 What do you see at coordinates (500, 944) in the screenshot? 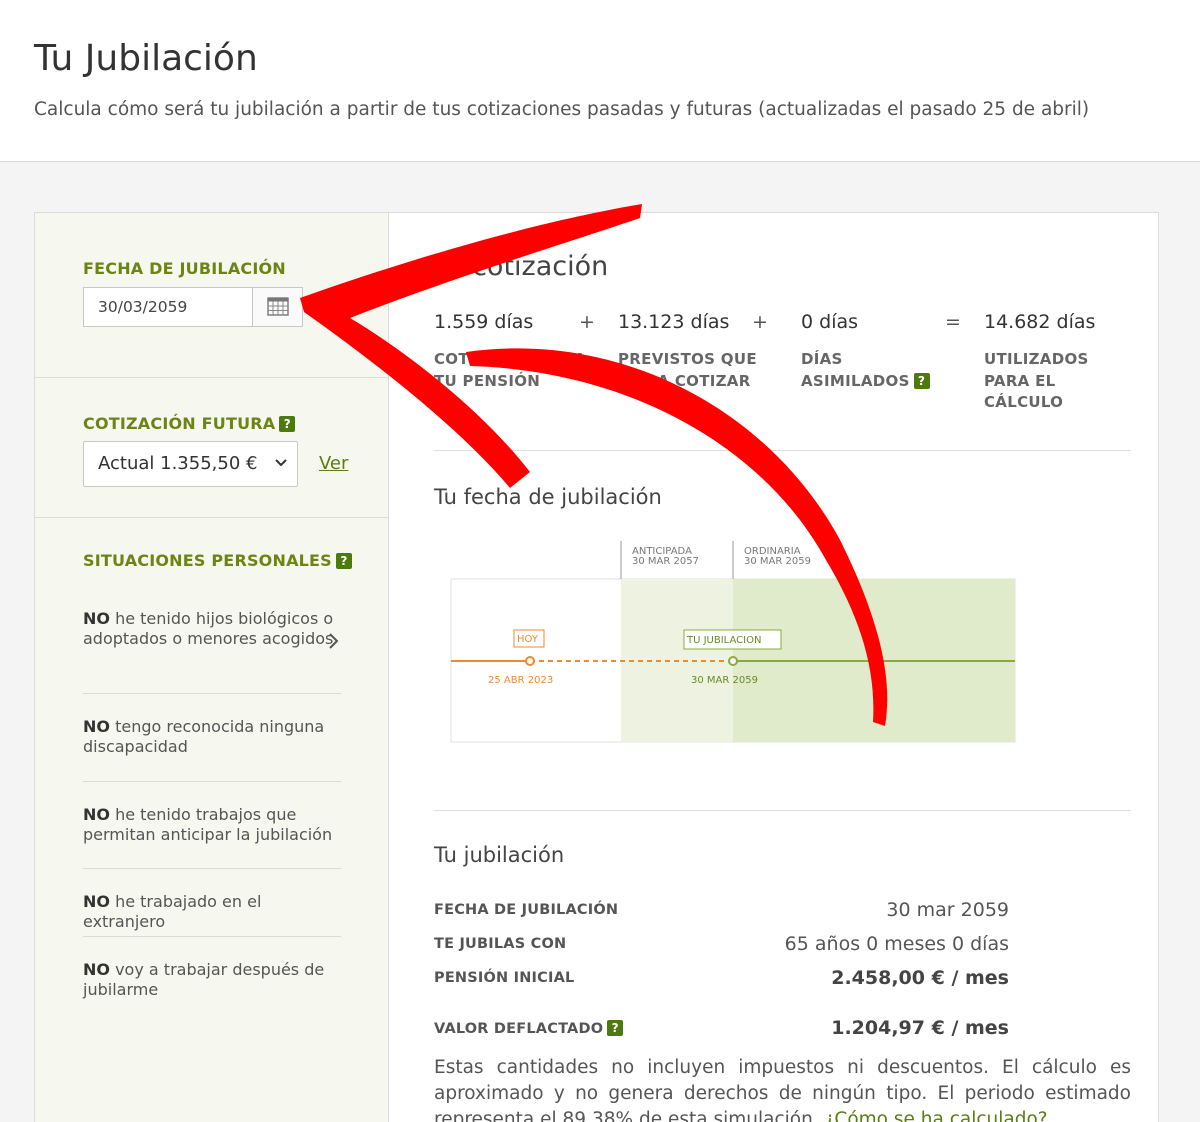
I see `result-label: TE JUBILAS CON` at bounding box center [500, 944].